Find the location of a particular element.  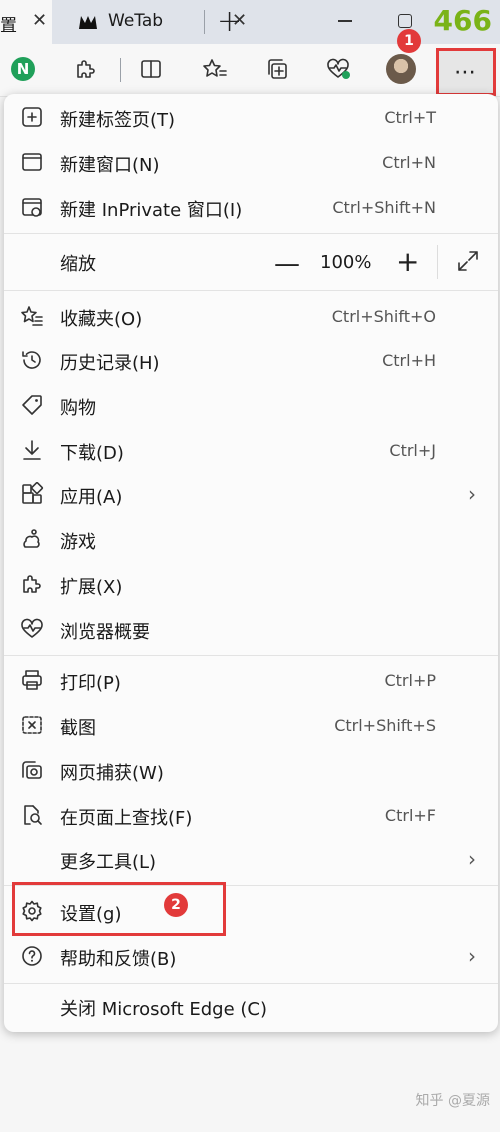

menu-item-label: 新建标签页(T) is located at coordinates (118, 120).